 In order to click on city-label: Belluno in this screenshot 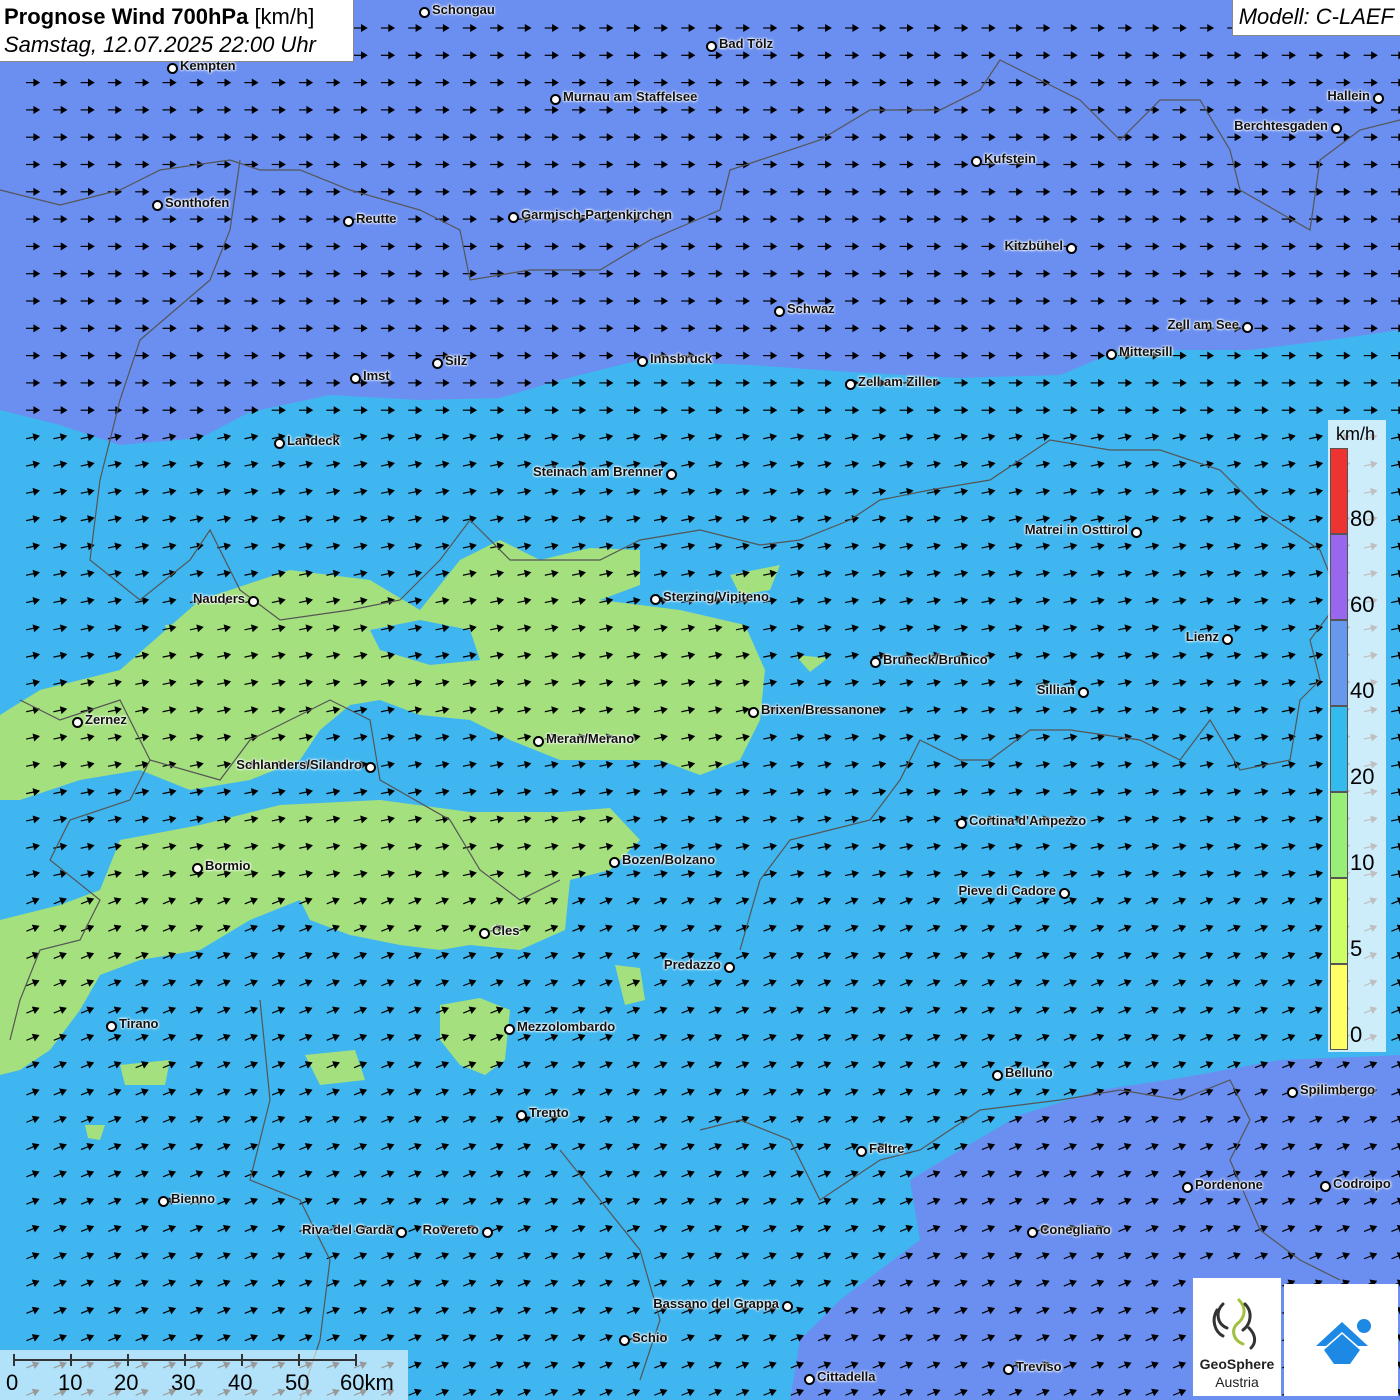, I will do `click(1029, 1072)`.